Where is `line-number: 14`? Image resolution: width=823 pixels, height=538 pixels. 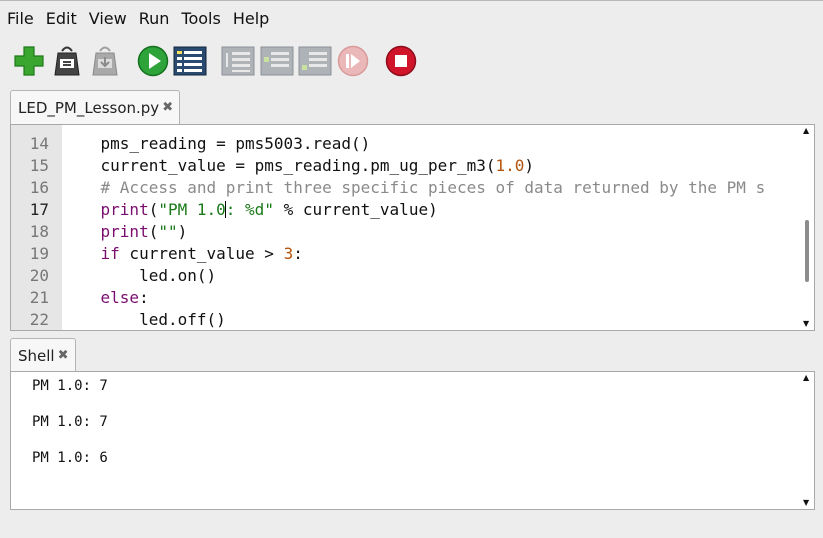
line-number: 14 is located at coordinates (39, 143).